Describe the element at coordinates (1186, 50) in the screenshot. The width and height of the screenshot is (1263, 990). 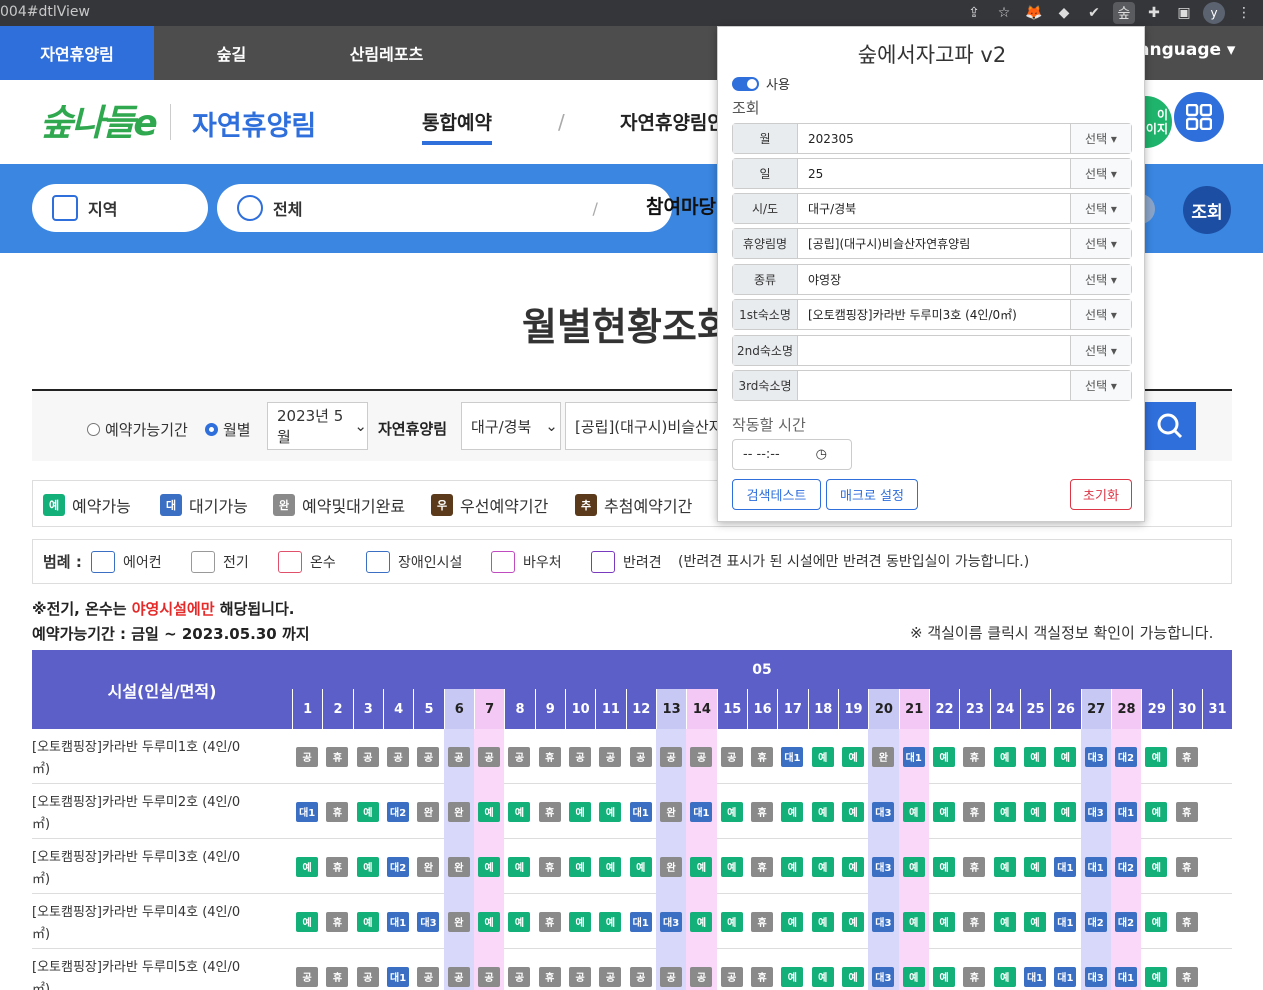
I see `language-select: anguage ▾` at that location.